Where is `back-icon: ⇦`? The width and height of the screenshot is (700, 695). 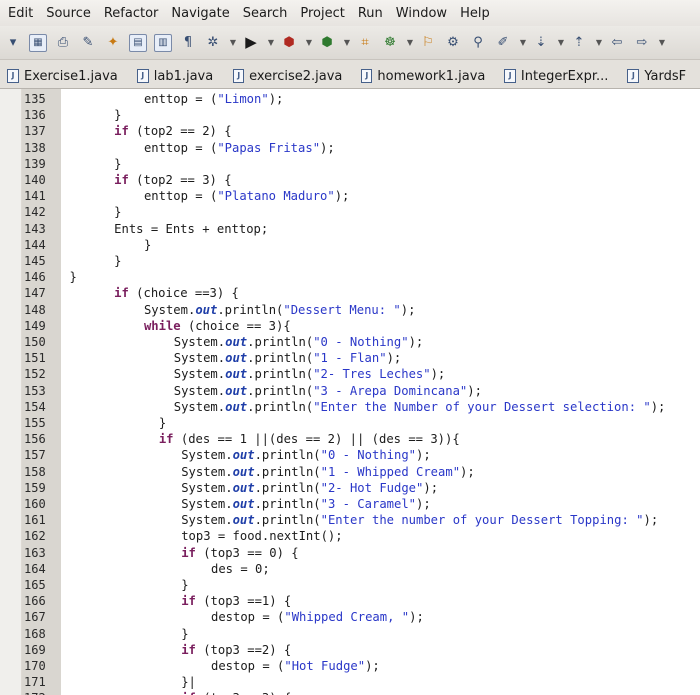
back-icon: ⇦ is located at coordinates (617, 43).